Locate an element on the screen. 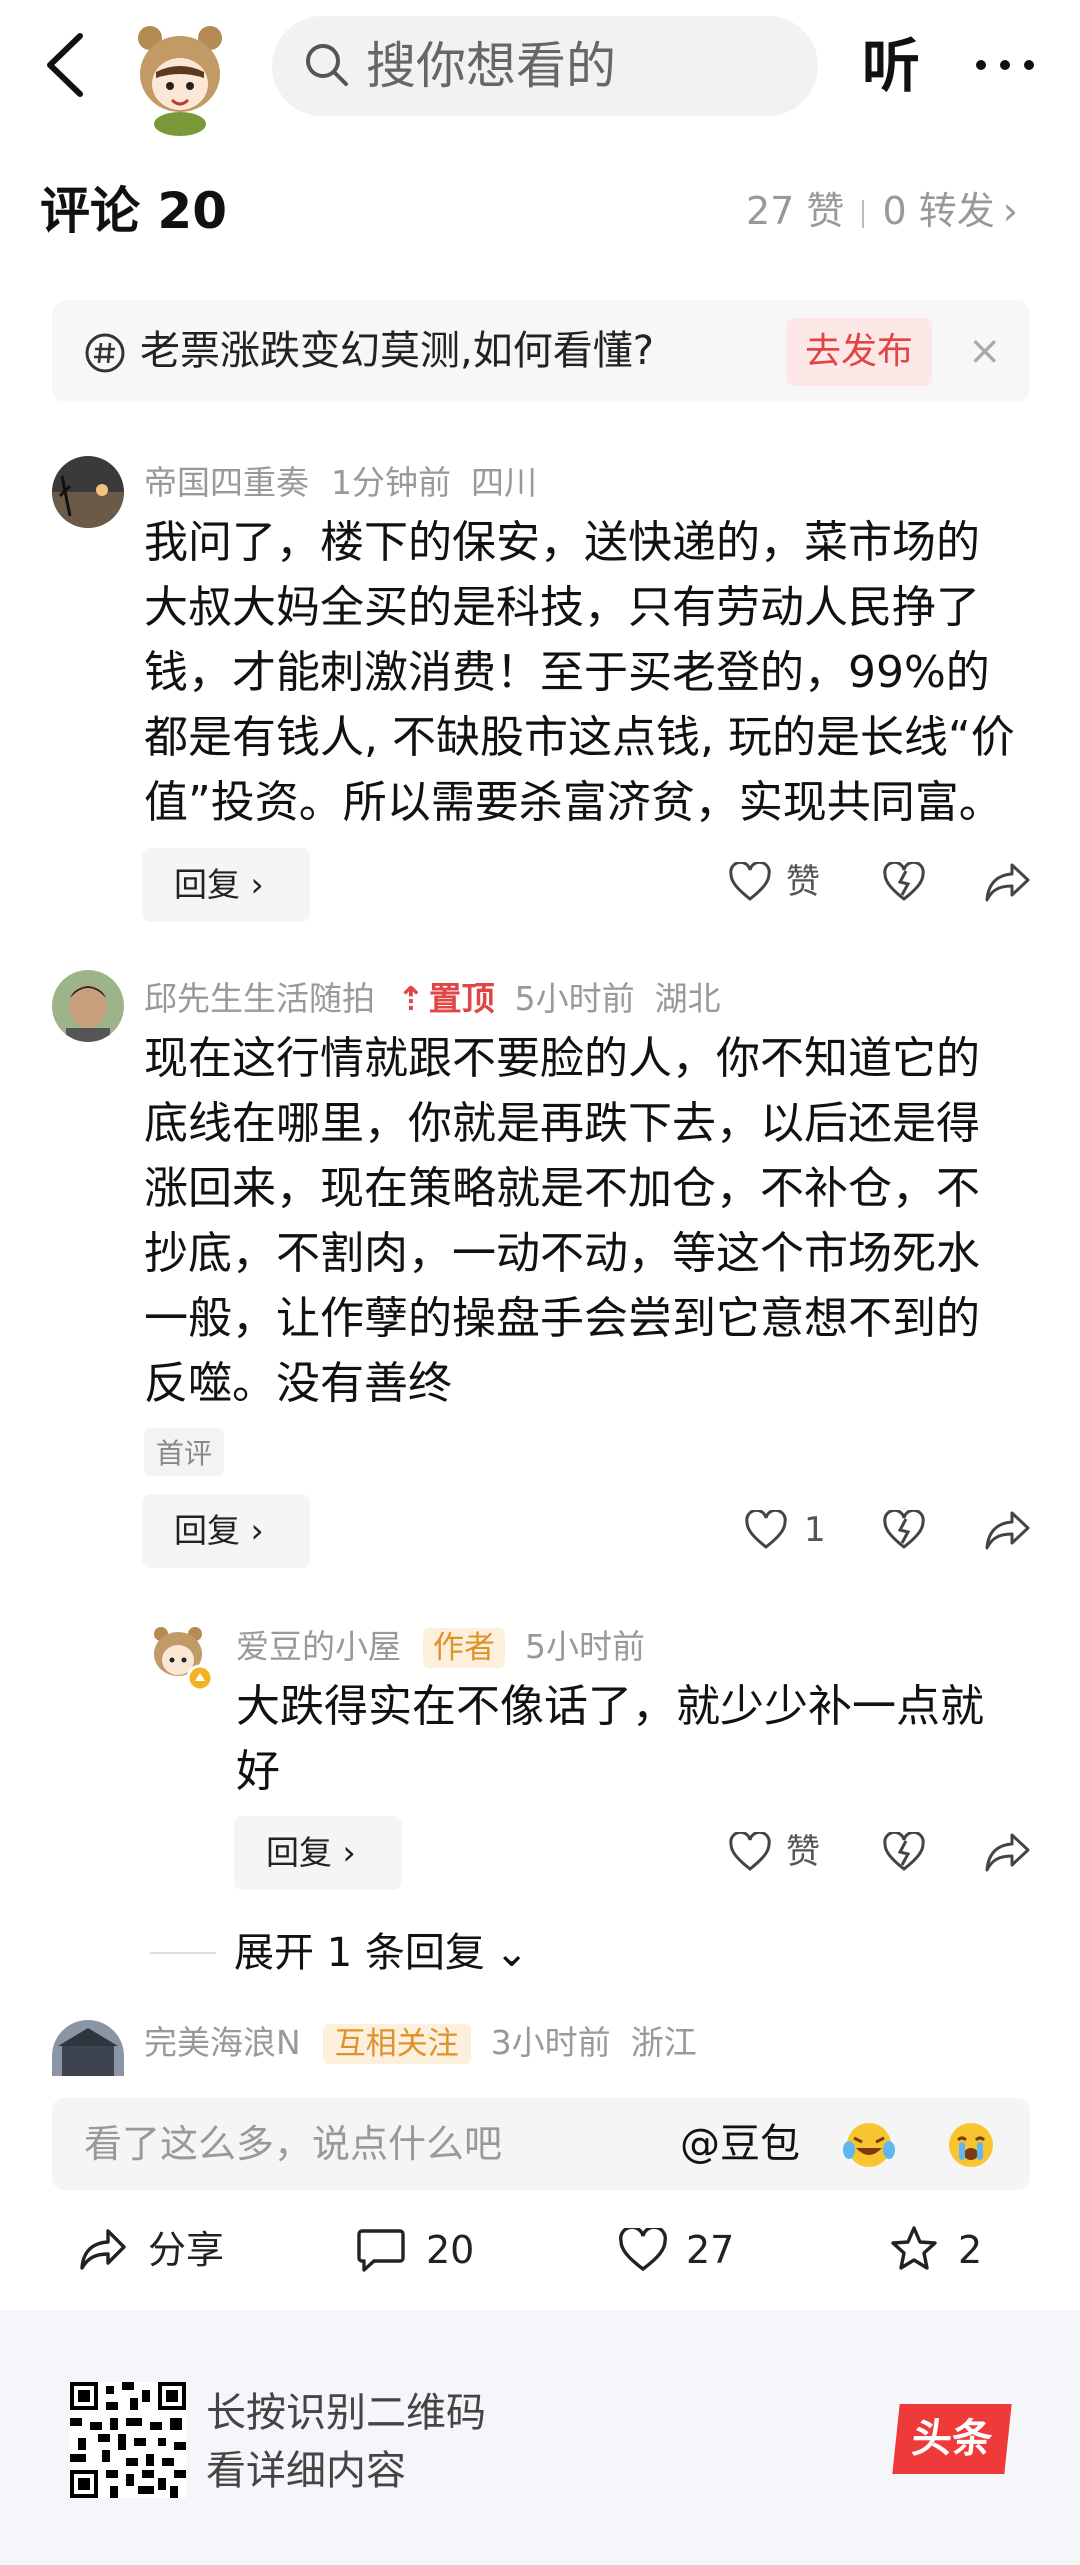  post-stats: 27 赞 0 转发 › is located at coordinates (882, 211).